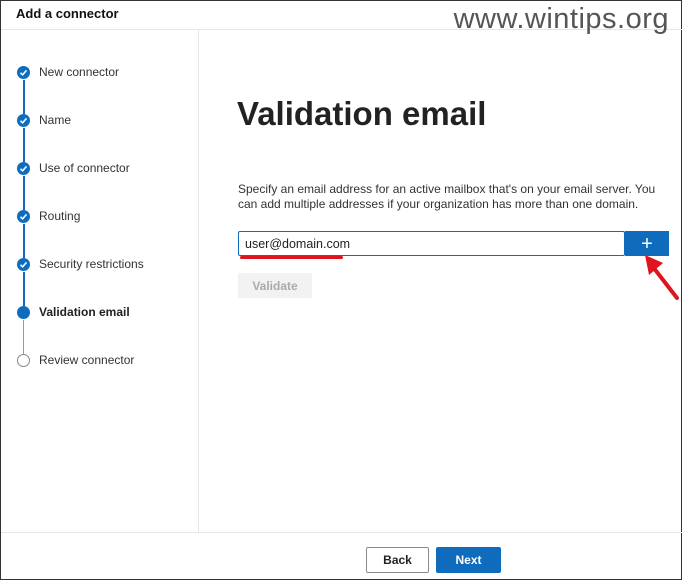 Image resolution: width=682 pixels, height=581 pixels. What do you see at coordinates (84, 168) in the screenshot?
I see `step-label: Use of connector` at bounding box center [84, 168].